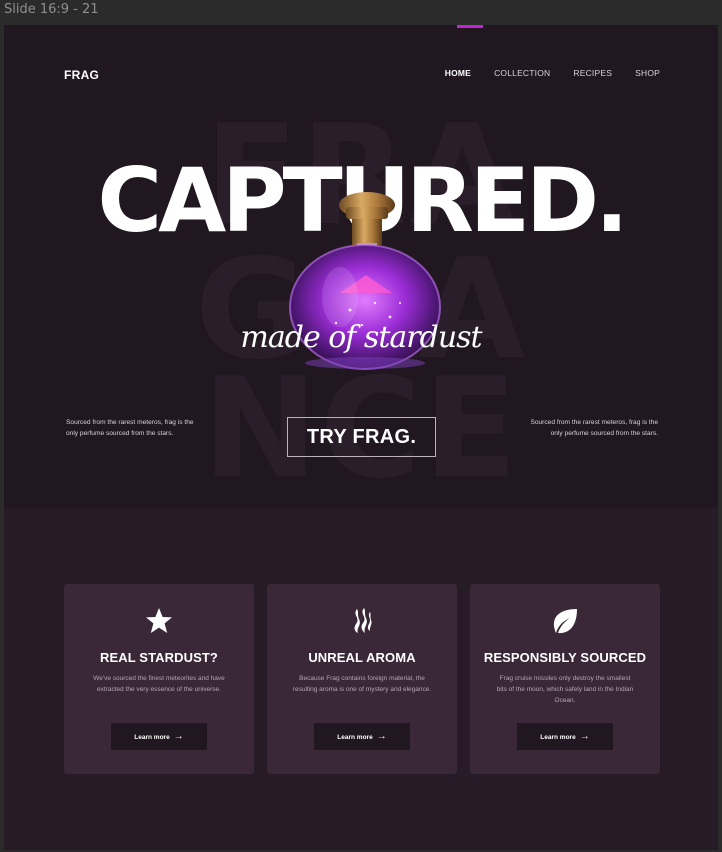  I want to click on try-frag-button: TRY FRAG., so click(361, 437).